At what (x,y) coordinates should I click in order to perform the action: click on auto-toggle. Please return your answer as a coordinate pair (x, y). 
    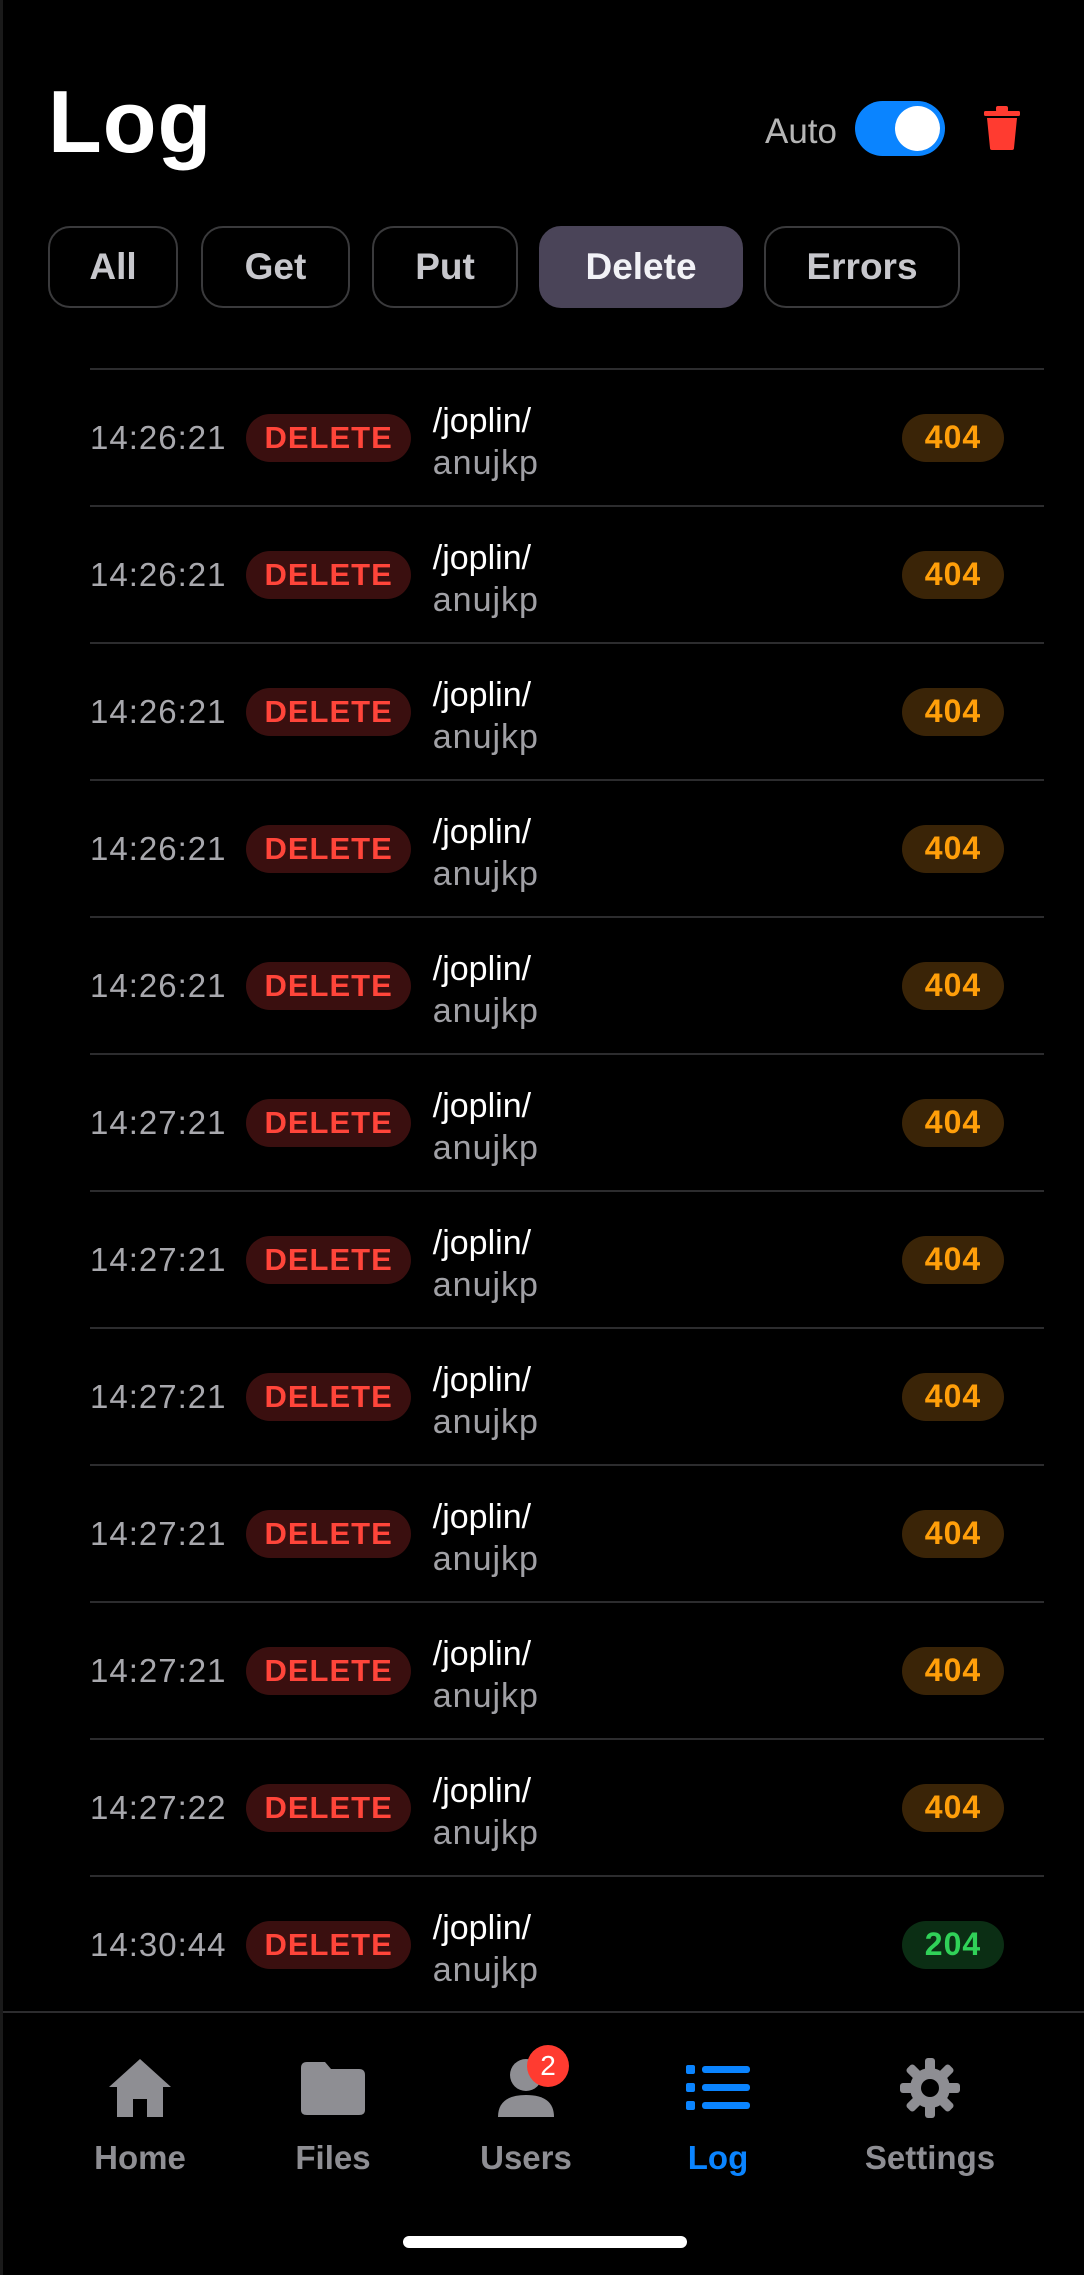
    Looking at the image, I should click on (900, 128).